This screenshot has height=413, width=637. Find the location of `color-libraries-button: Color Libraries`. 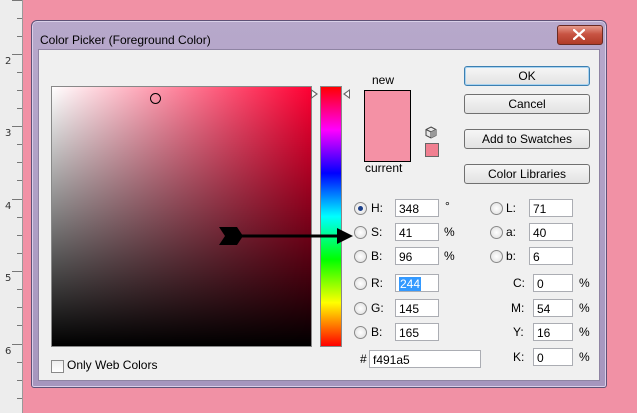

color-libraries-button: Color Libraries is located at coordinates (527, 174).